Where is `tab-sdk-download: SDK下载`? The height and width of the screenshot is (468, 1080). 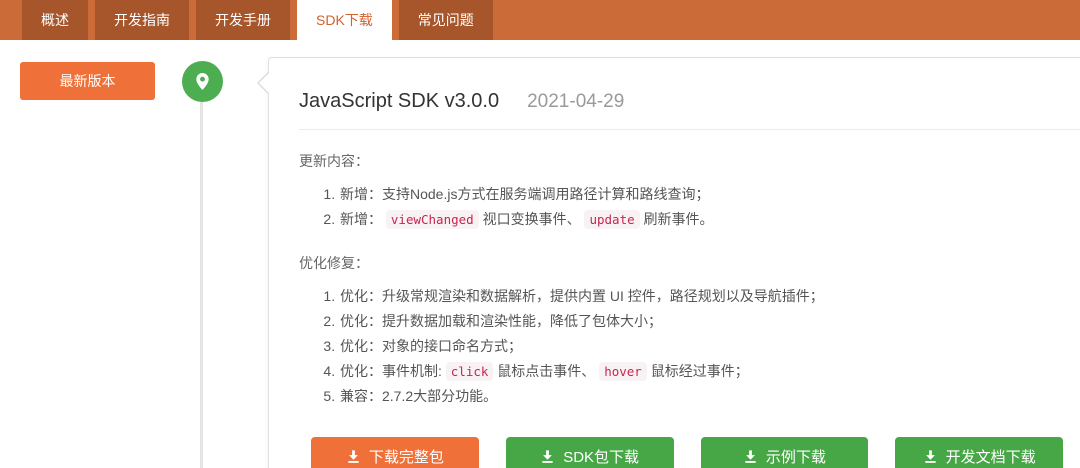
tab-sdk-download: SDK下载 is located at coordinates (344, 20).